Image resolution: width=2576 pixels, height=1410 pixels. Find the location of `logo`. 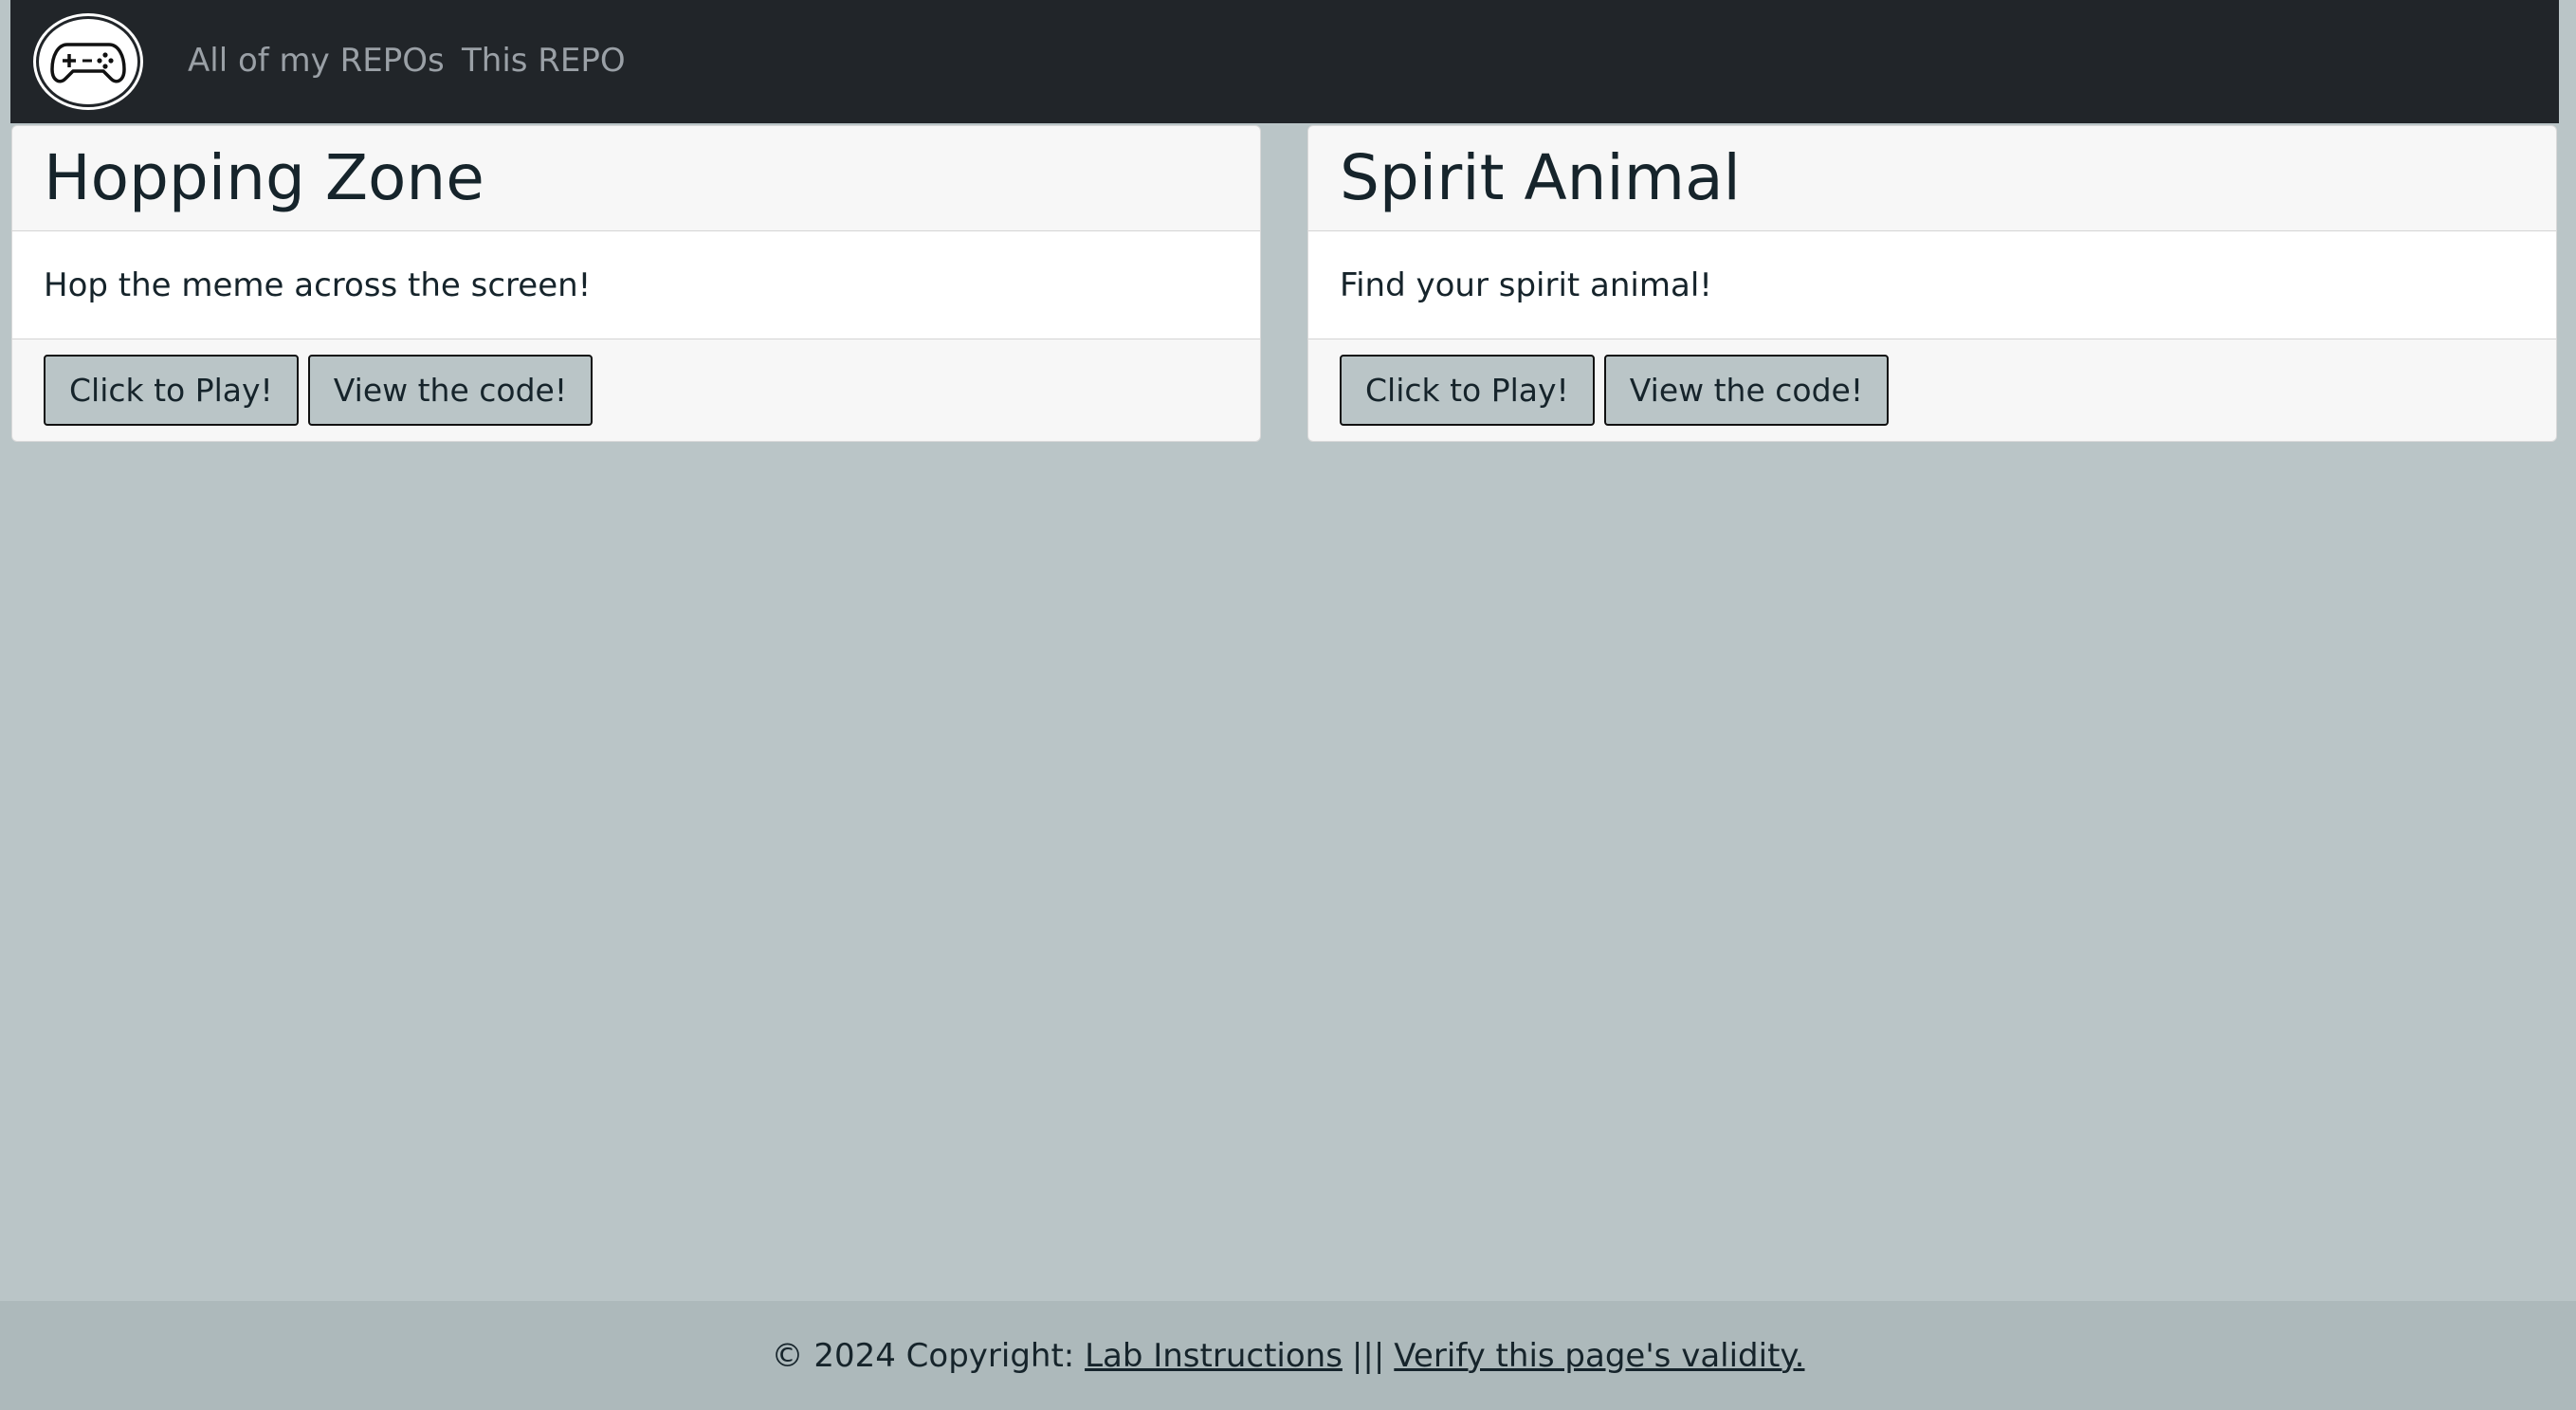

logo is located at coordinates (88, 61).